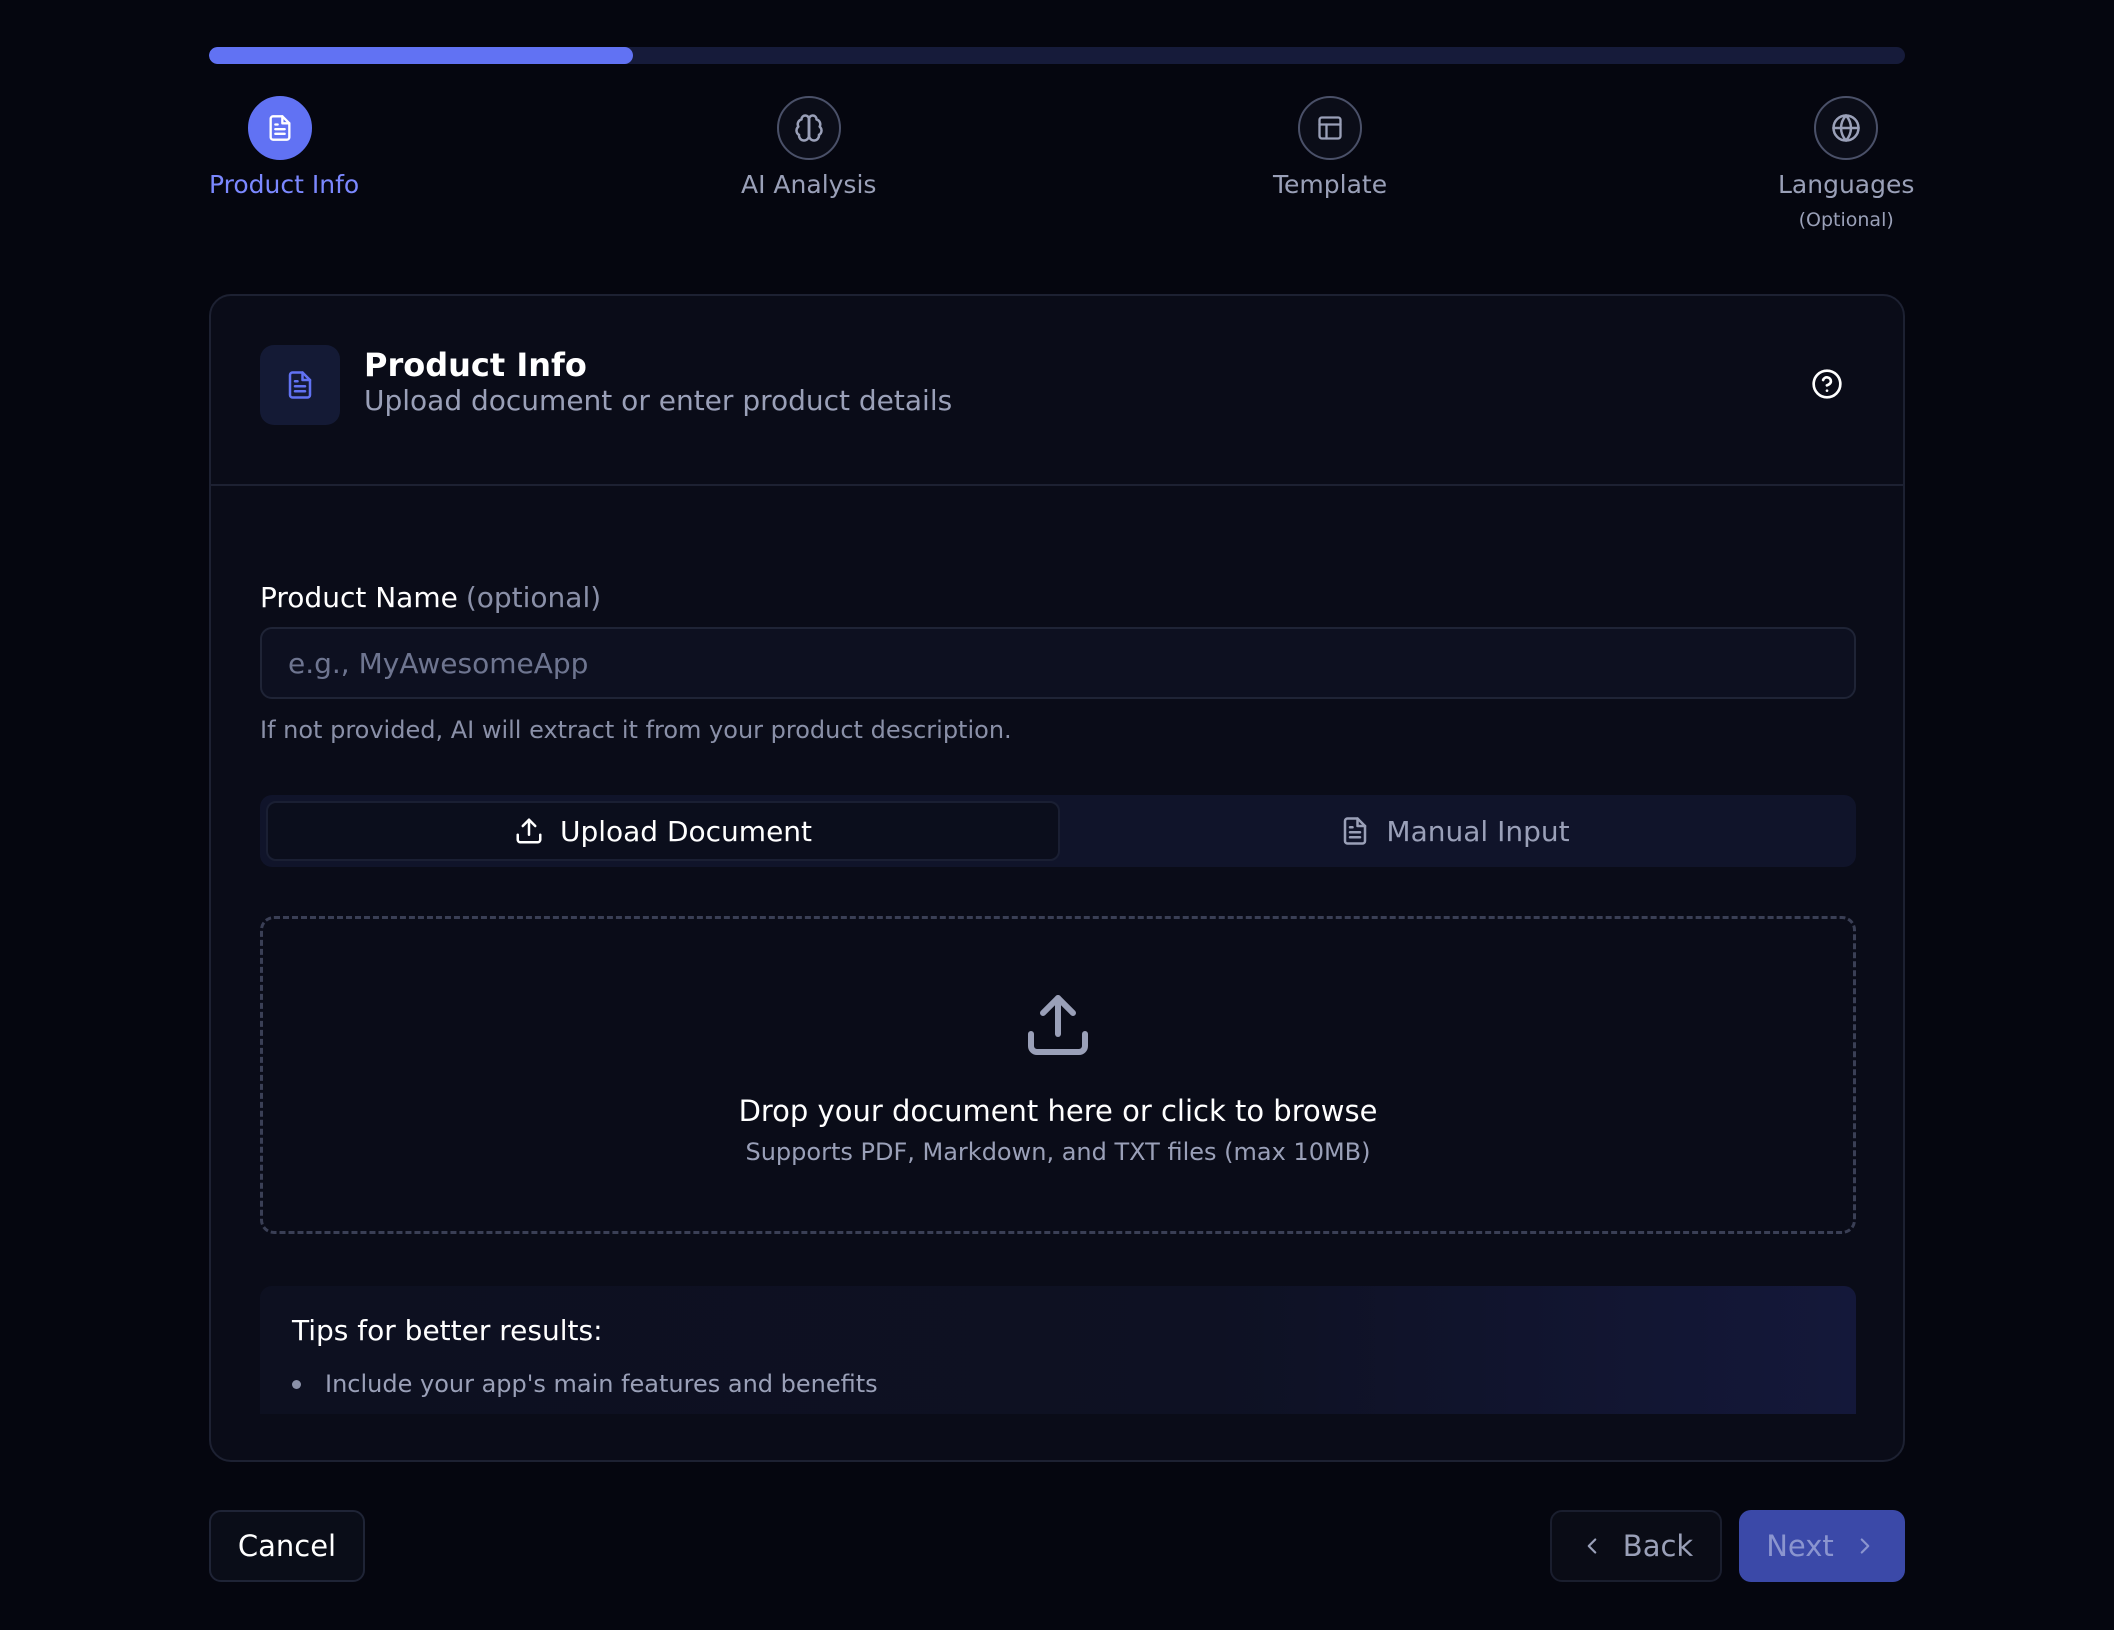  What do you see at coordinates (475, 365) in the screenshot?
I see `card-title: Product Info` at bounding box center [475, 365].